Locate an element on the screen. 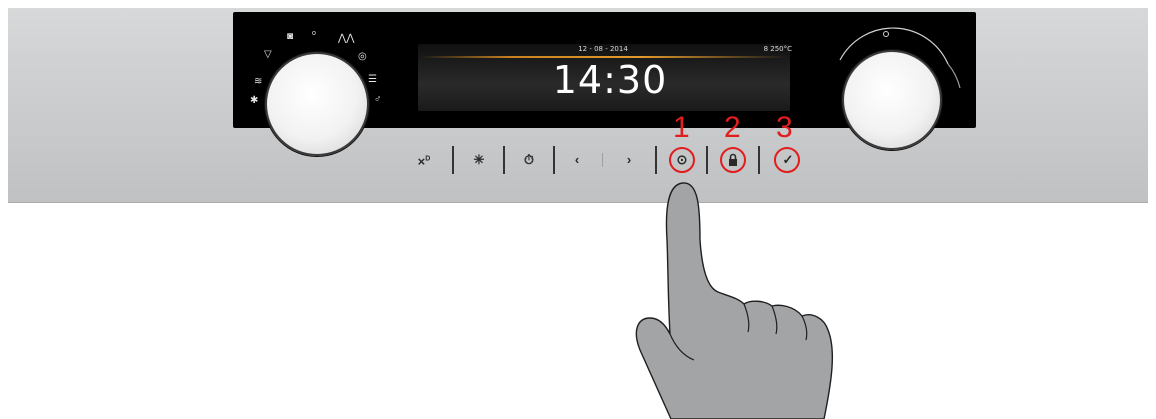  pointing-hand-illustration is located at coordinates (734, 300).